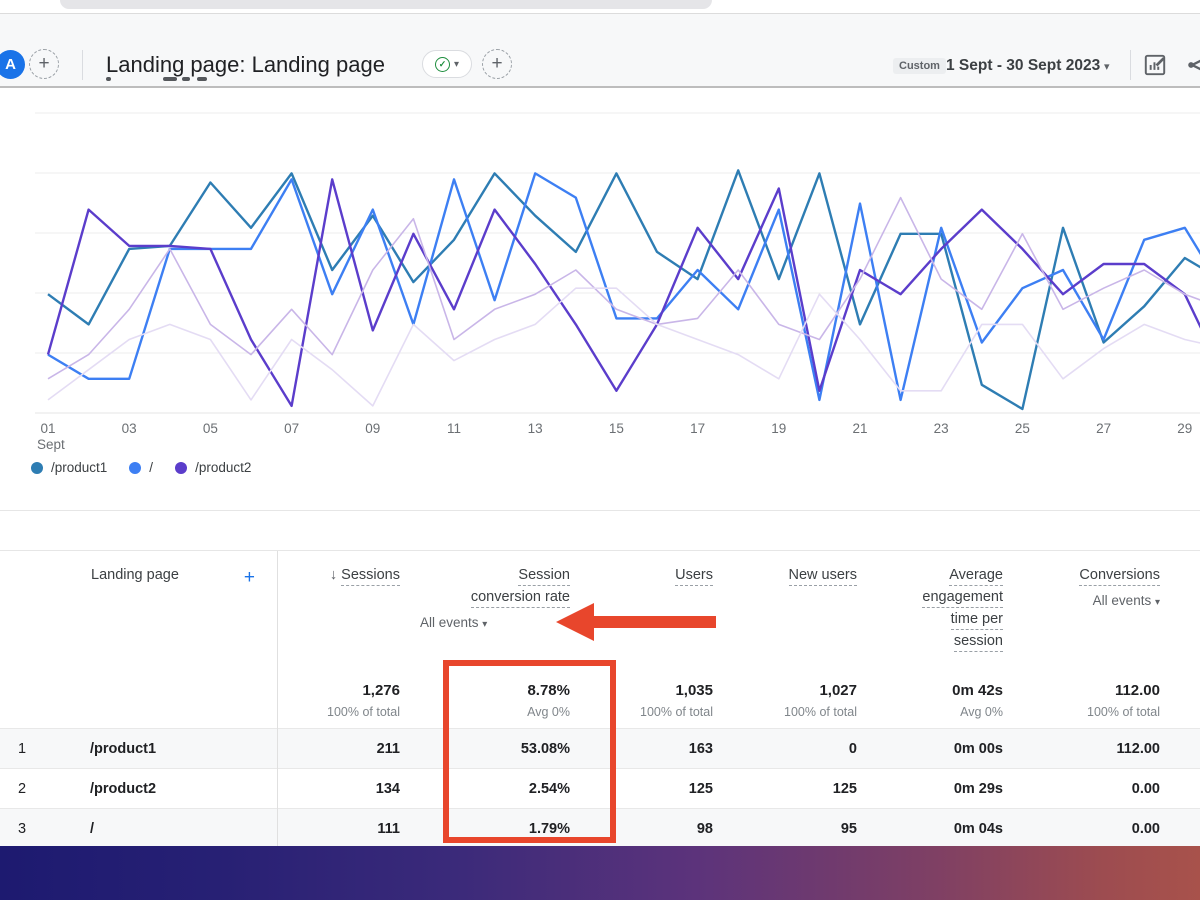 Image resolution: width=1200 pixels, height=900 pixels. I want to click on chart-x-axis: 01 03 05 07 09 11 13 15 17 19 21 23 25 27 29 Sept, so click(600, 439).